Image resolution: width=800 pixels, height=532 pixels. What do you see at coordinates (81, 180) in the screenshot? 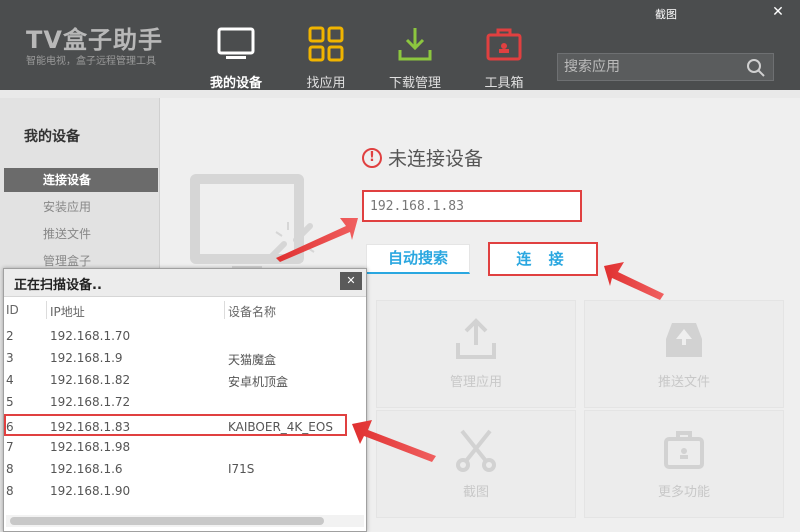
I see `sidebar-item-connect-device: 连接设备` at bounding box center [81, 180].